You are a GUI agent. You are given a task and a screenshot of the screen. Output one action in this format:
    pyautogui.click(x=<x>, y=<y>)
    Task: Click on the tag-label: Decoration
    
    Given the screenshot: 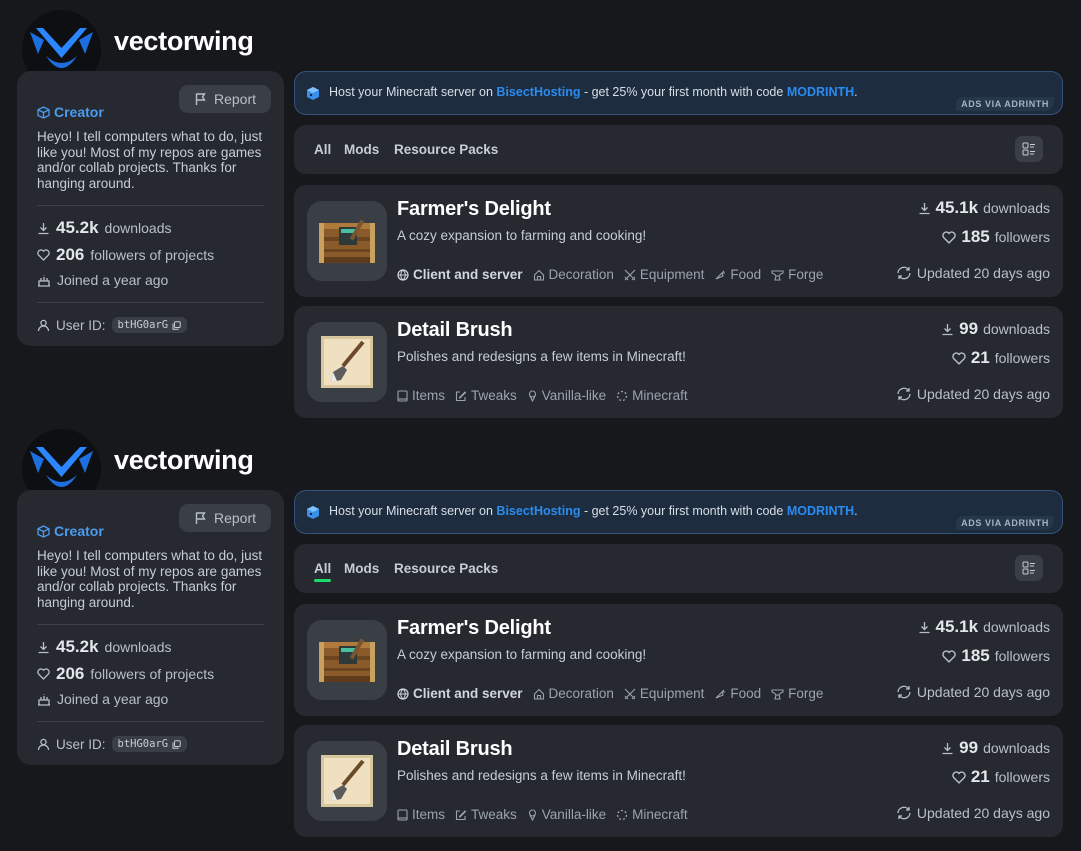 What is the action you would take?
    pyautogui.click(x=581, y=693)
    